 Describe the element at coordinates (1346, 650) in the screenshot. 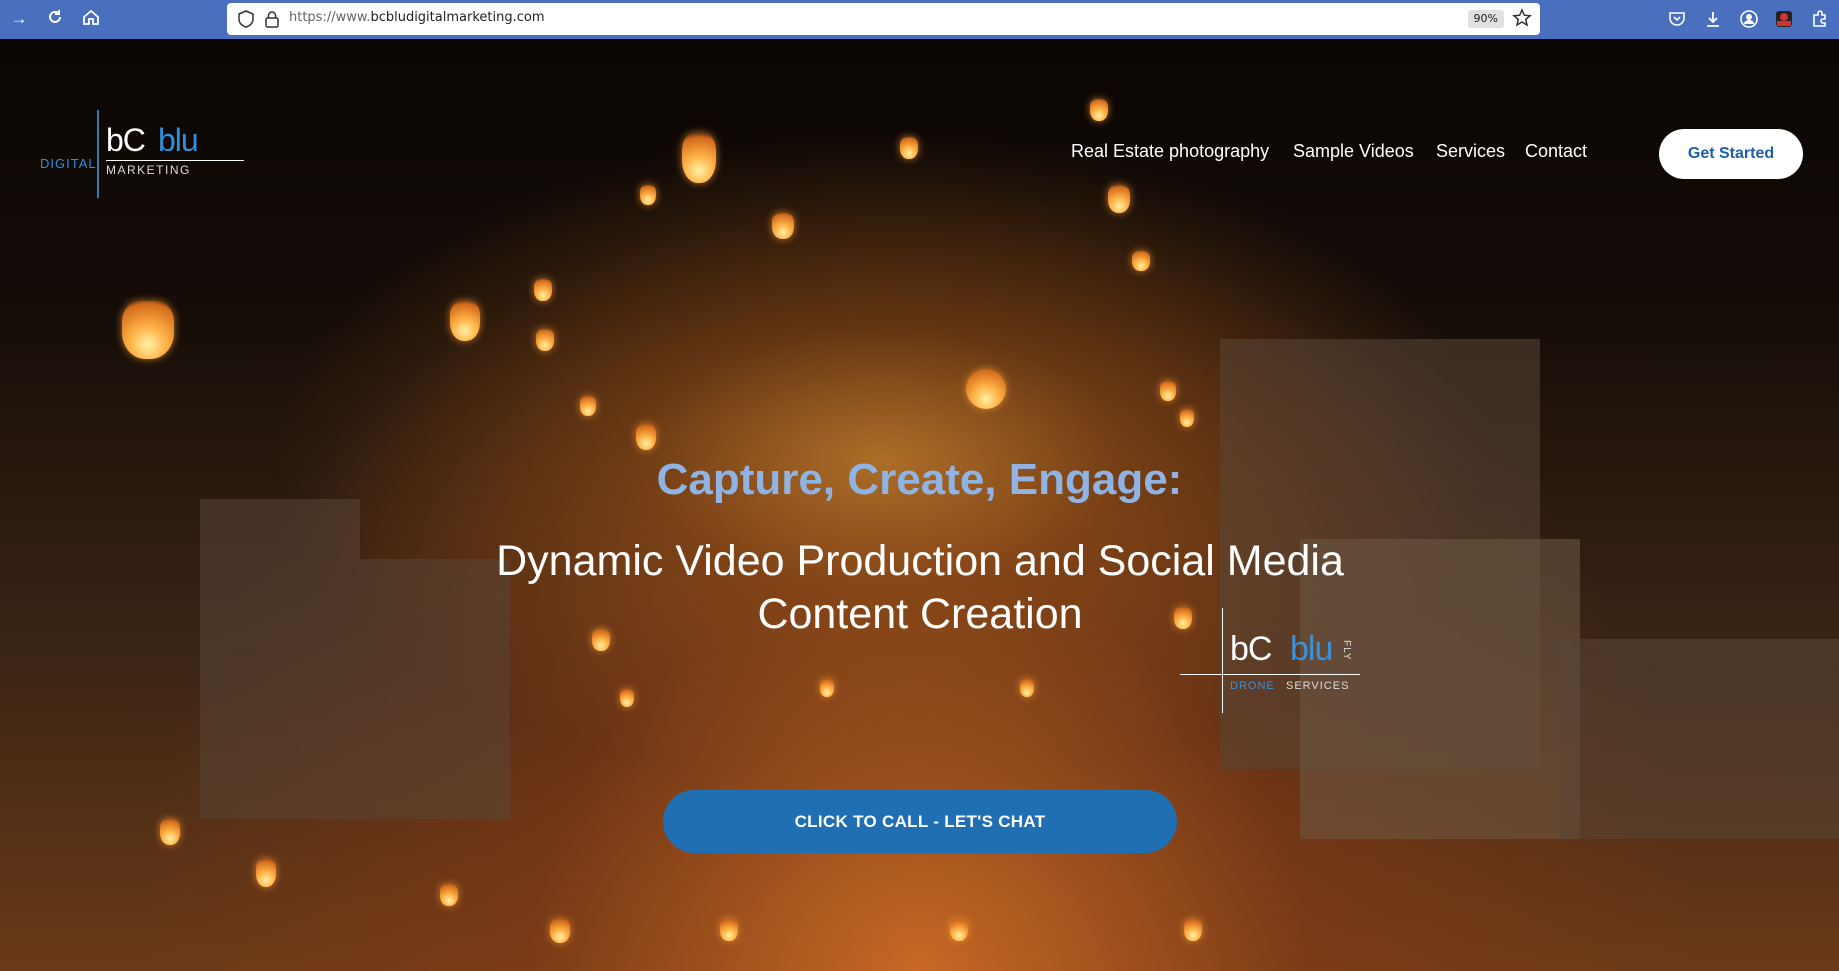

I see `drone-logo-fly-text: FLY` at that location.